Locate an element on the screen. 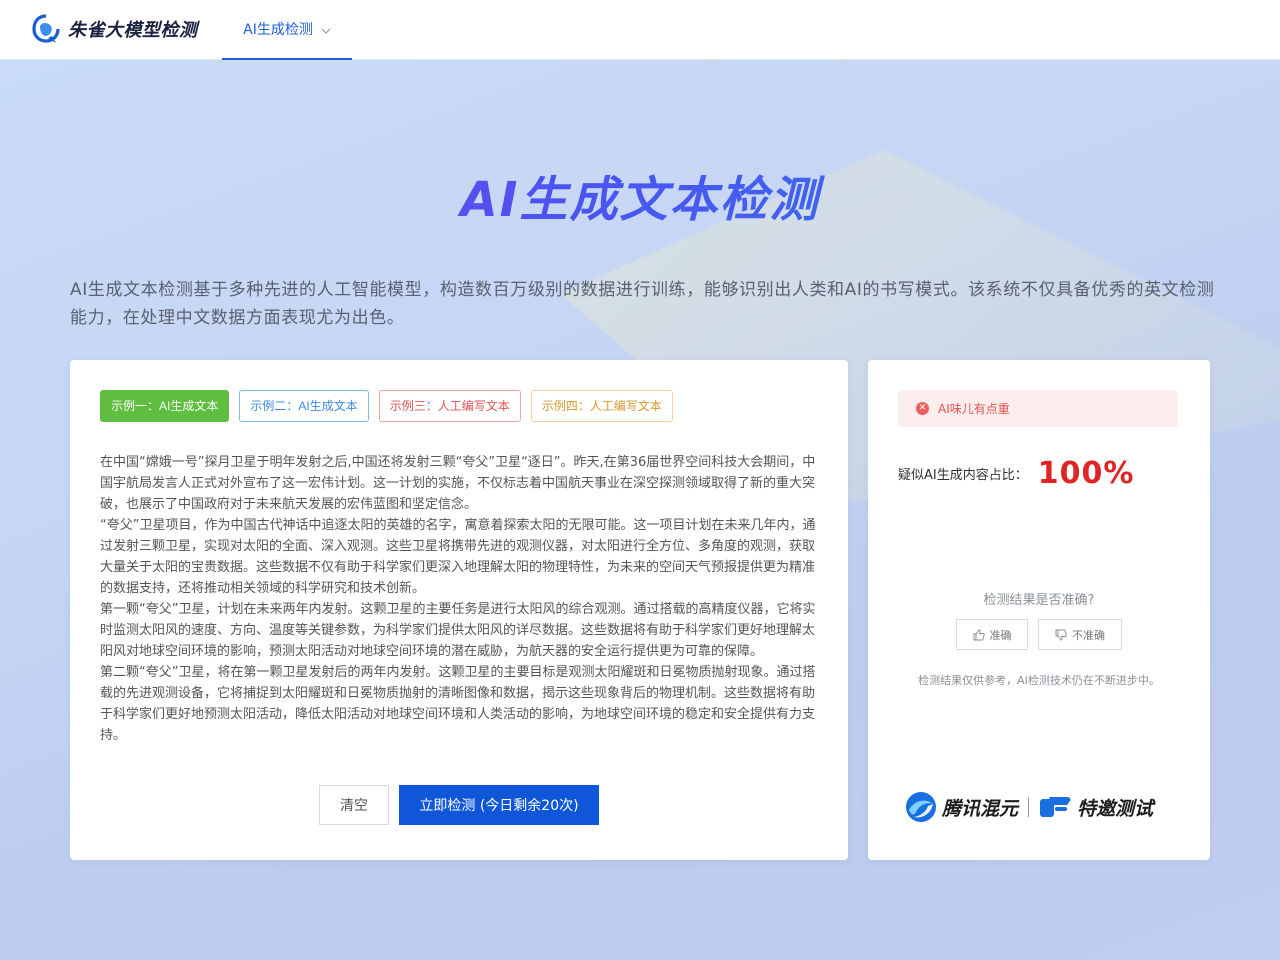 This screenshot has height=960, width=1280. inaccurate-button: 不准确 is located at coordinates (1080, 634).